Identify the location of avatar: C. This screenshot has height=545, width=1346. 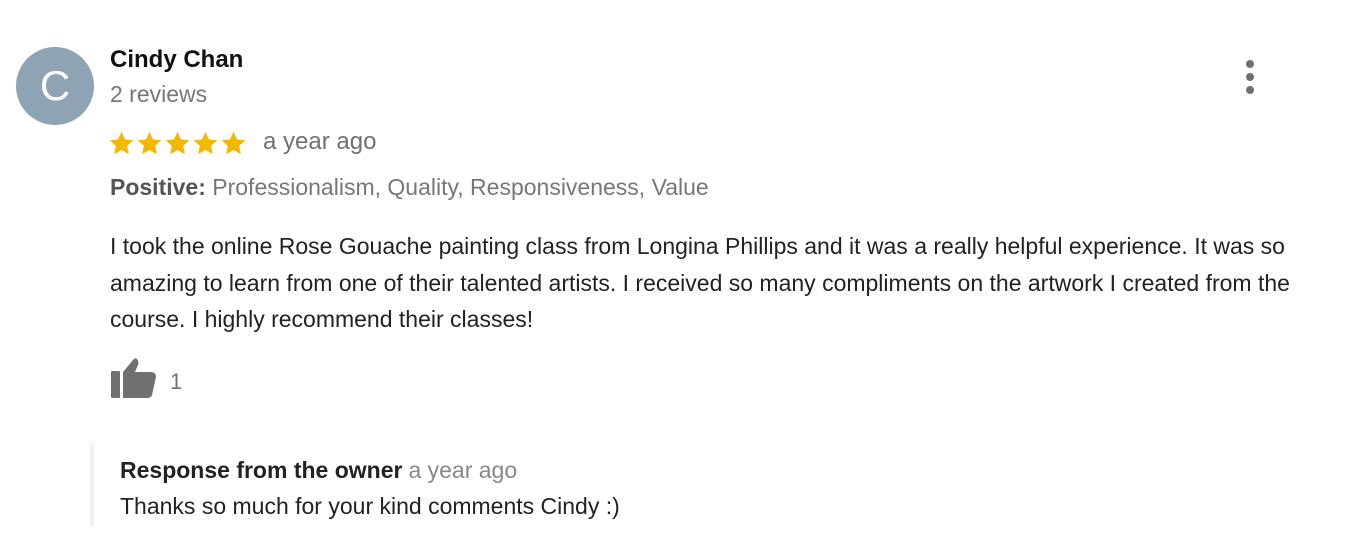
(55, 86).